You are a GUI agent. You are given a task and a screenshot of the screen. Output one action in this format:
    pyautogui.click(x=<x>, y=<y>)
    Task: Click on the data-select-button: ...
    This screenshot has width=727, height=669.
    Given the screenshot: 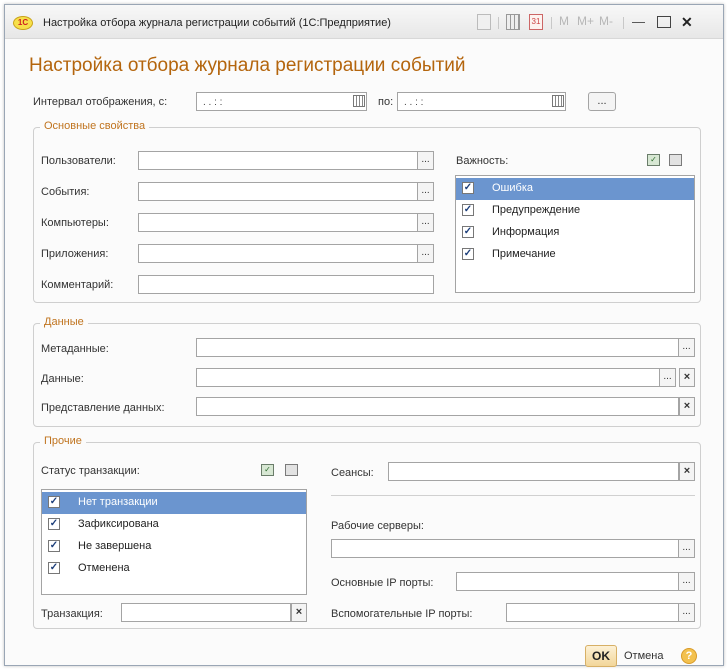 What is the action you would take?
    pyautogui.click(x=668, y=377)
    